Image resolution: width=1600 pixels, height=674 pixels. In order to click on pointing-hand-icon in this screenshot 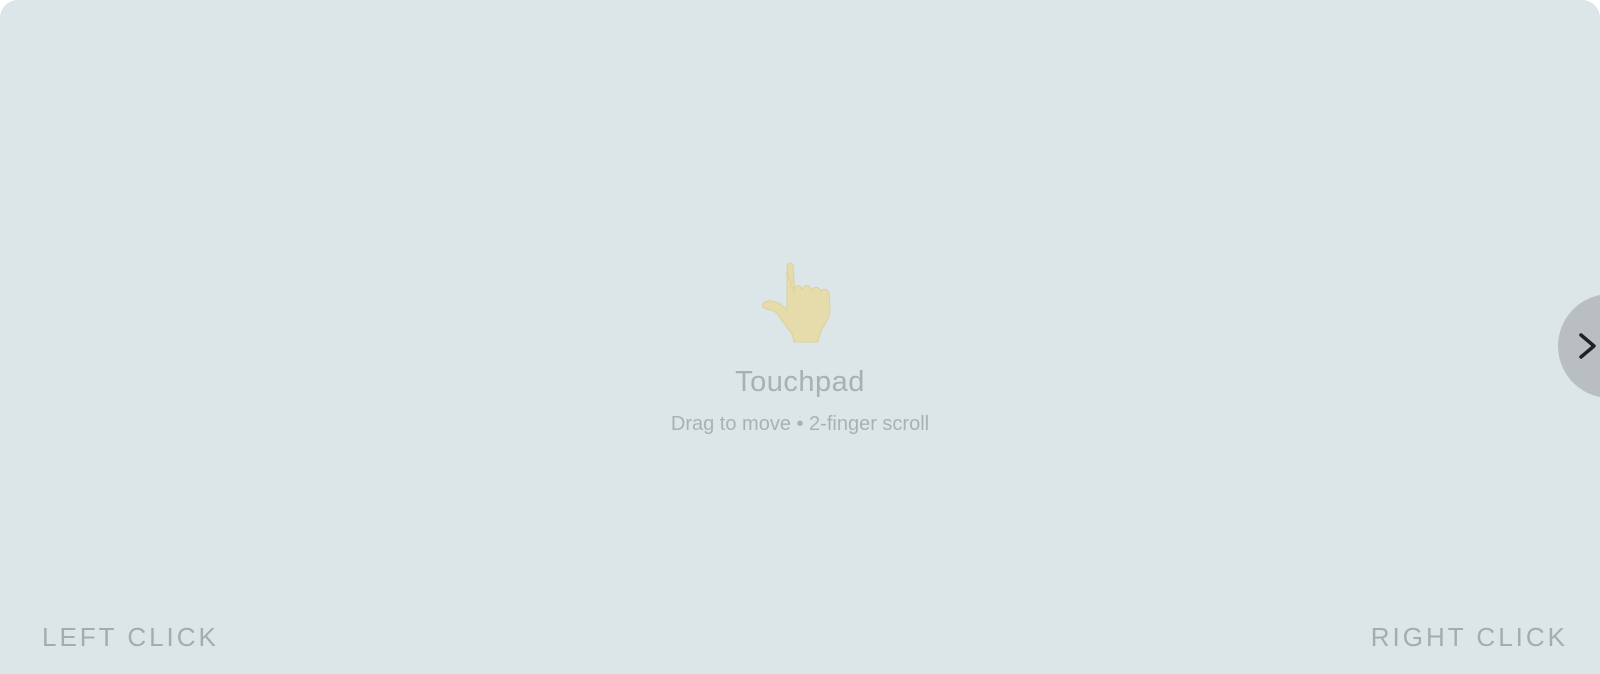, I will do `click(796, 302)`.